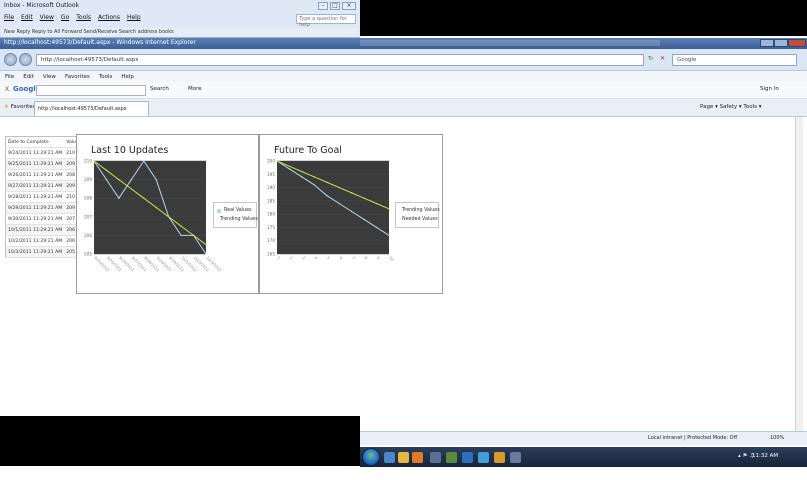 This screenshot has height=480, width=807. What do you see at coordinates (49, 77) in the screenshot?
I see `menu-view: View` at bounding box center [49, 77].